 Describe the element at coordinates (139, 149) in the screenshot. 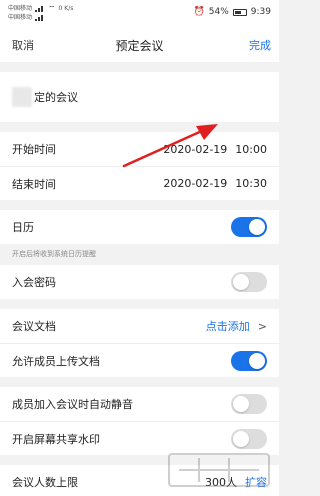

I see `start-time-row: 开始时间 2020-02-19 10:00` at that location.